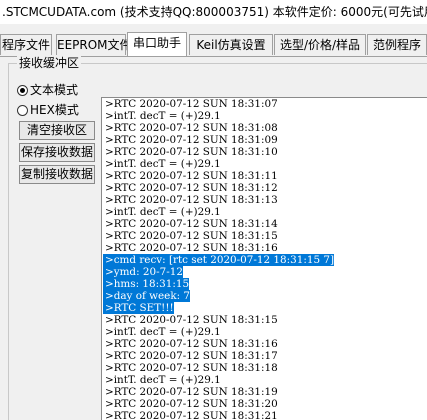  What do you see at coordinates (191, 104) in the screenshot?
I see `log-line: >RTC 2020-07-12 SUN 18:31:07` at bounding box center [191, 104].